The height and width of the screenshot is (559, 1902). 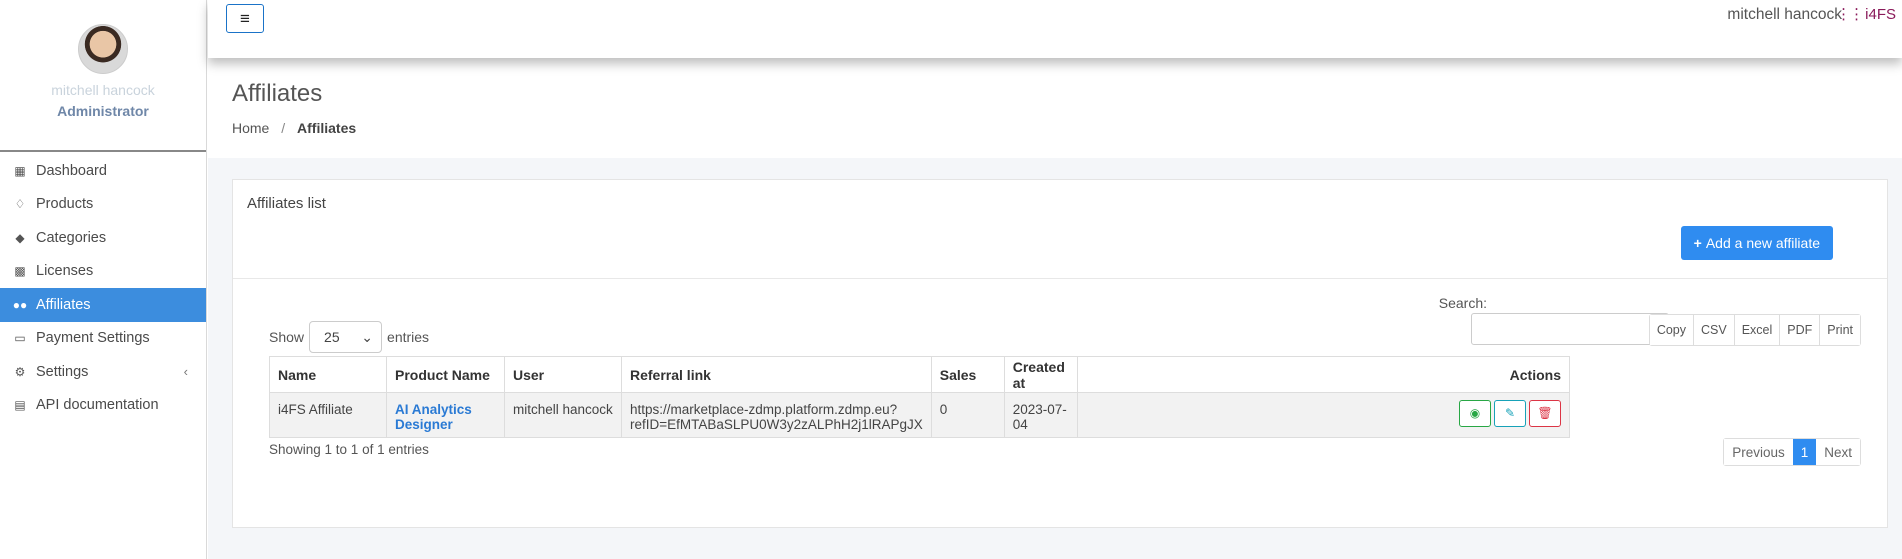 I want to click on entries-length-control: Show 25 ⌄ entries, so click(x=349, y=337).